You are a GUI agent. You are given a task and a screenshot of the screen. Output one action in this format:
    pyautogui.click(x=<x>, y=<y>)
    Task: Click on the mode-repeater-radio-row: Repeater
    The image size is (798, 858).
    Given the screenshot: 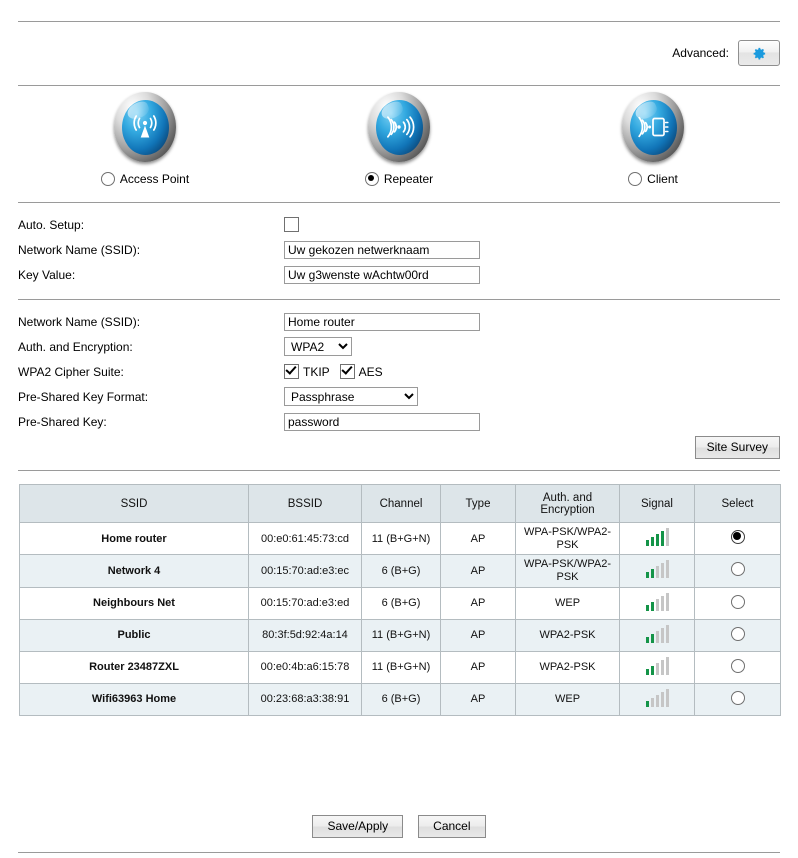 What is the action you would take?
    pyautogui.click(x=399, y=179)
    